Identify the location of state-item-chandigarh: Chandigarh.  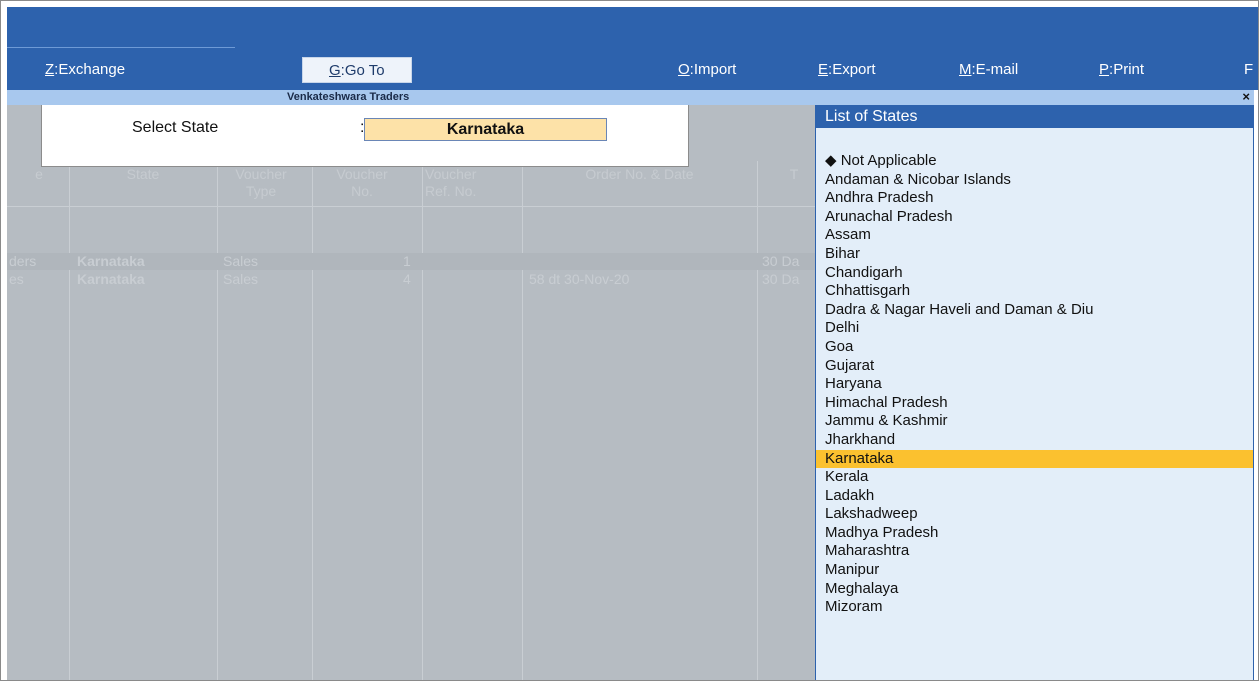
(1034, 273).